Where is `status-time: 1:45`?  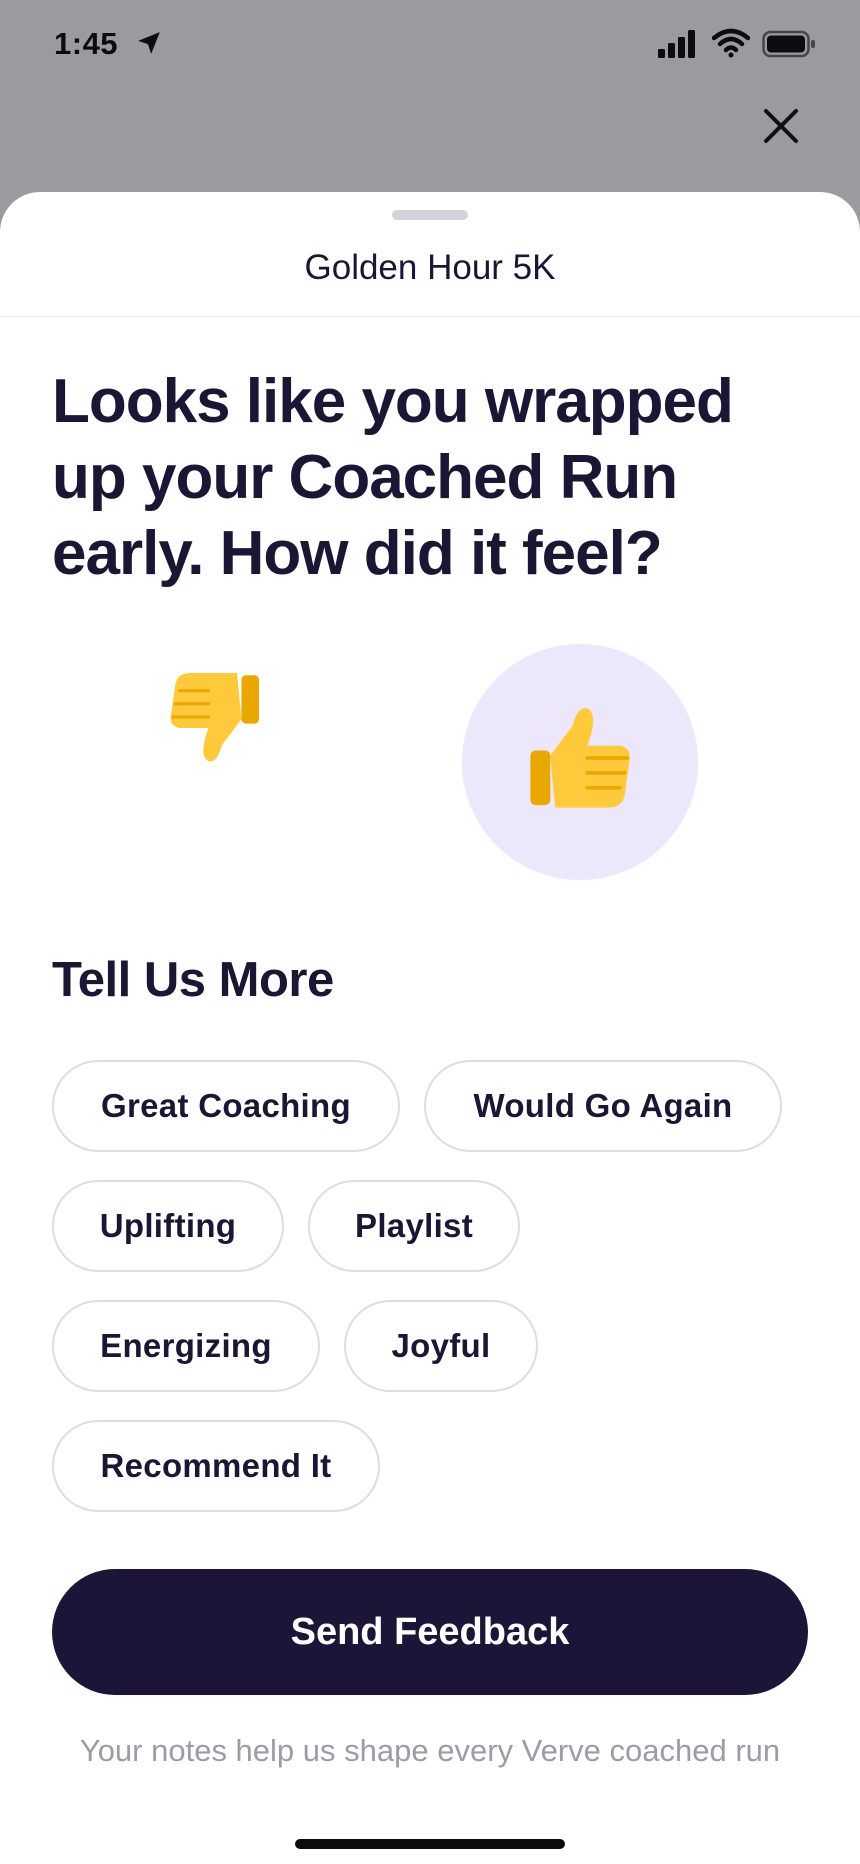 status-time: 1:45 is located at coordinates (86, 43).